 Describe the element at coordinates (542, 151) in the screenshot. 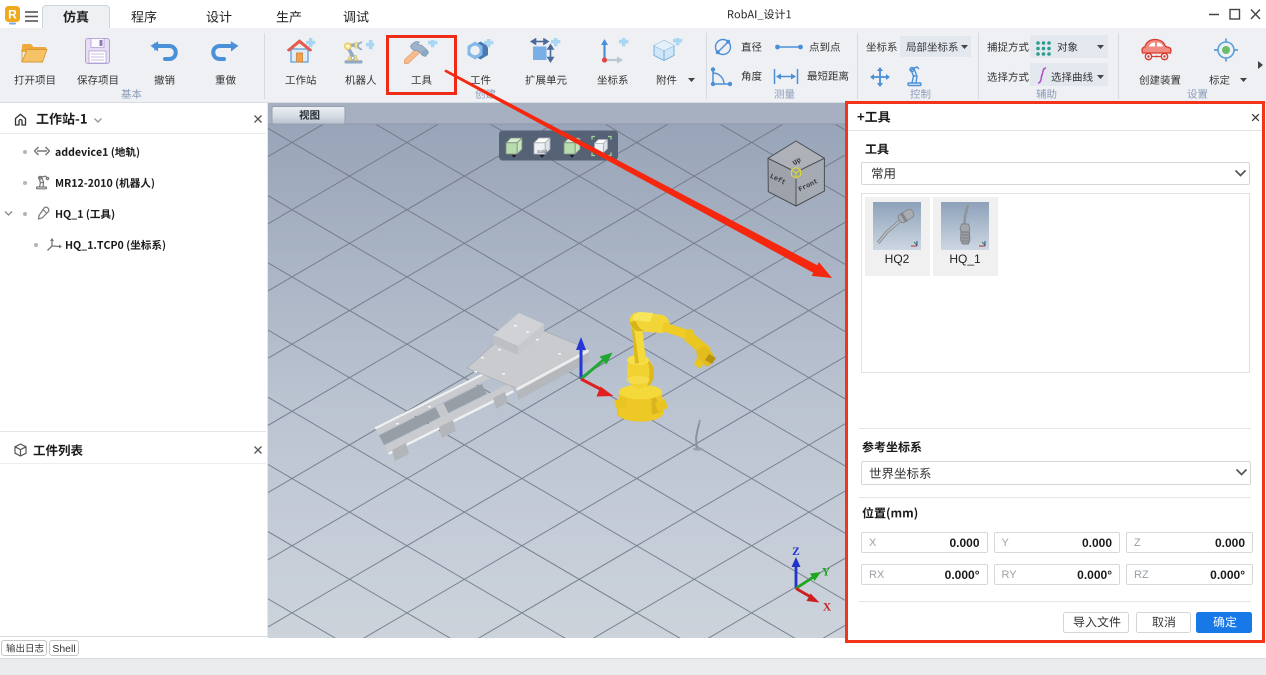

I see `svg-text: Solid` at that location.